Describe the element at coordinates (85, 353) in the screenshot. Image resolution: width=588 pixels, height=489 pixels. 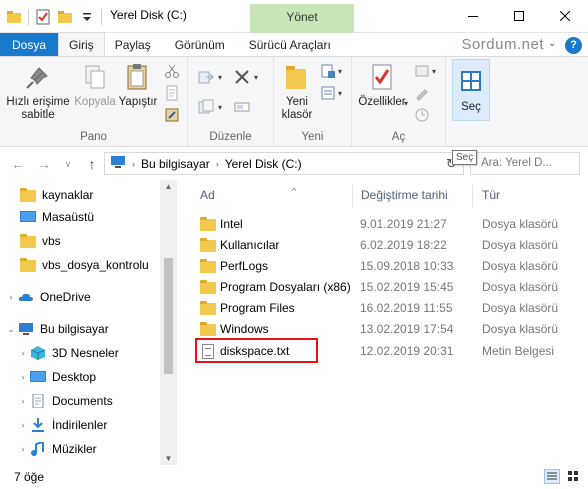
I see `nav-item-label: 3D Nesneler` at that location.